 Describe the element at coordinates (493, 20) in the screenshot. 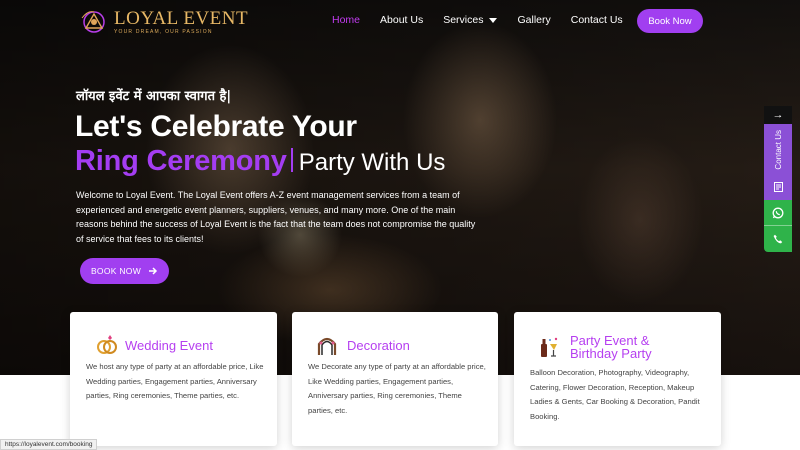

I see `caret-down-icon` at that location.